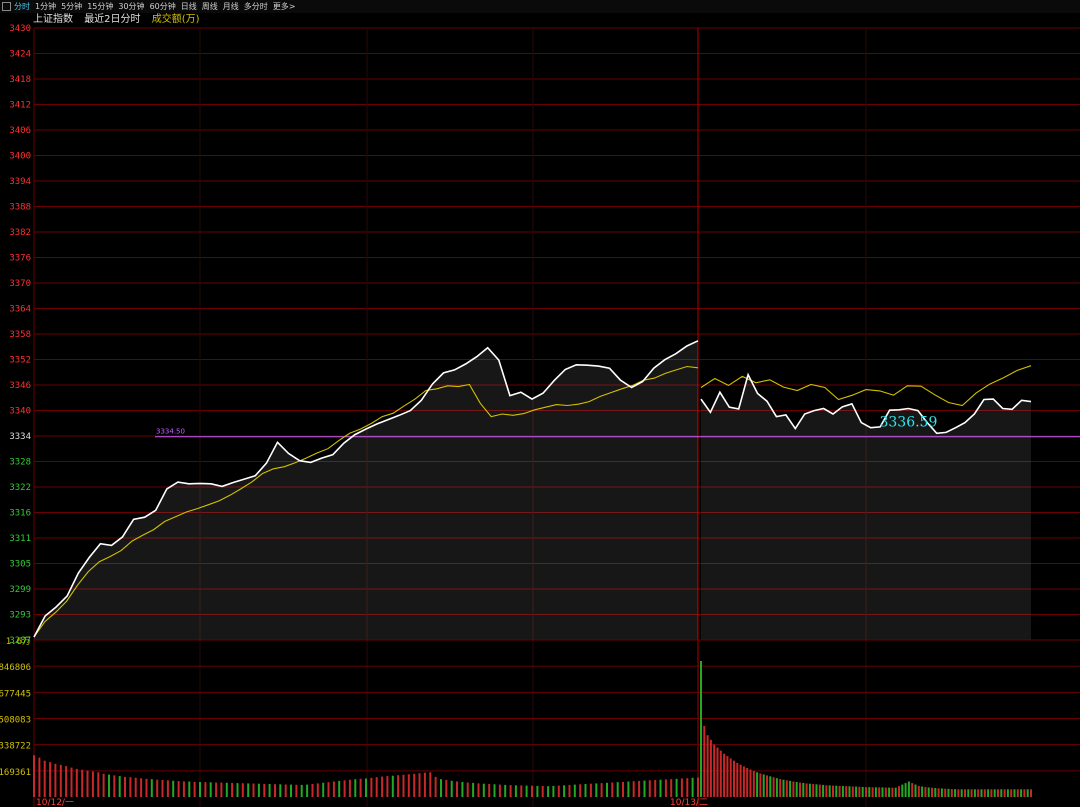 This screenshot has height=807, width=1080. I want to click on tab-10: 更多>, so click(284, 6).